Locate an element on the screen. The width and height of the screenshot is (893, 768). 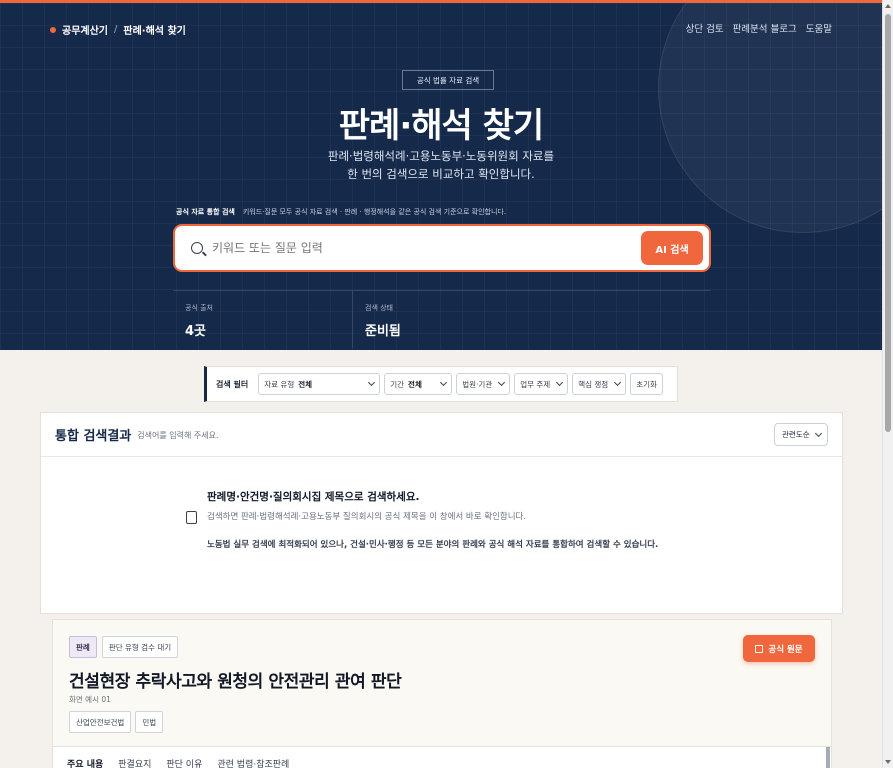
scroll-down-icon is located at coordinates (888, 762).